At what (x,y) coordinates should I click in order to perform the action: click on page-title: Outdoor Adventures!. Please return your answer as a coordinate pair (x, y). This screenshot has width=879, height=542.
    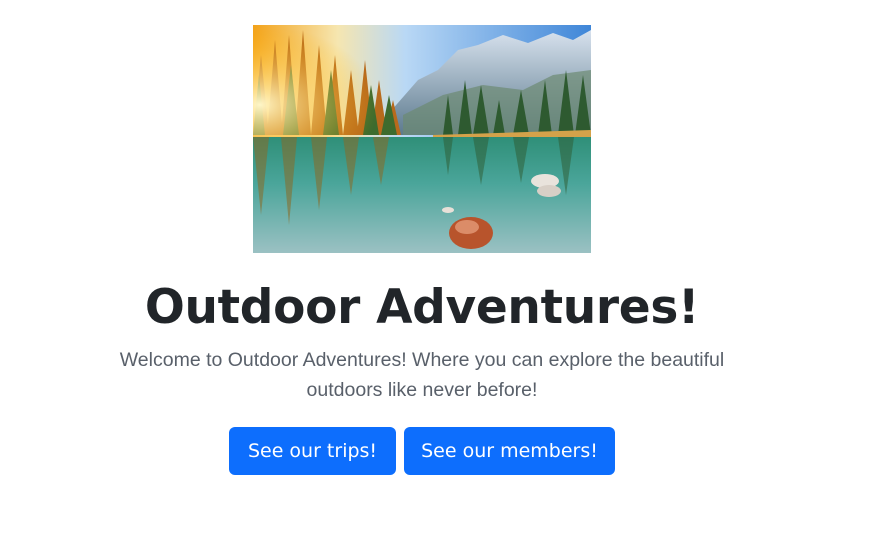
    Looking at the image, I should click on (422, 307).